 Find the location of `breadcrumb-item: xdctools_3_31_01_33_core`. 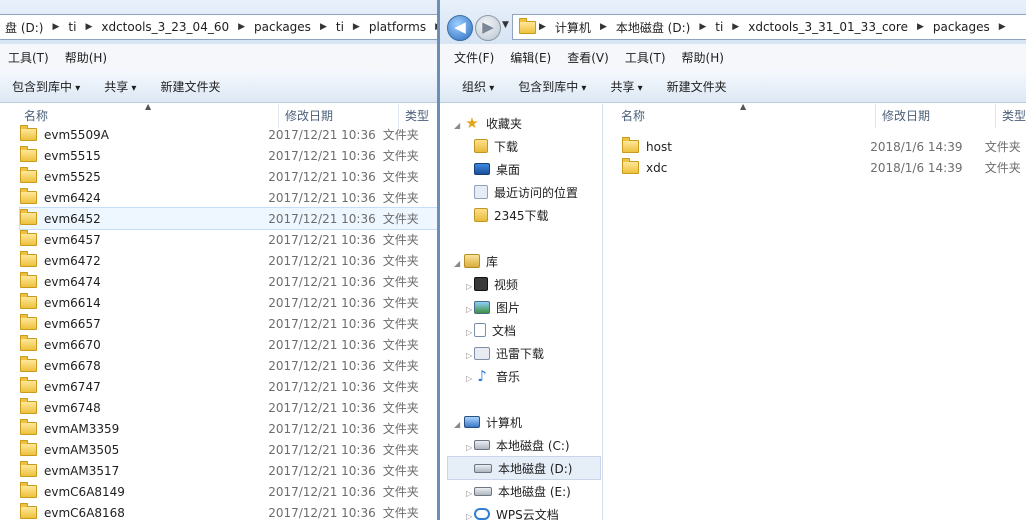

breadcrumb-item: xdctools_3_31_01_33_core is located at coordinates (828, 27).